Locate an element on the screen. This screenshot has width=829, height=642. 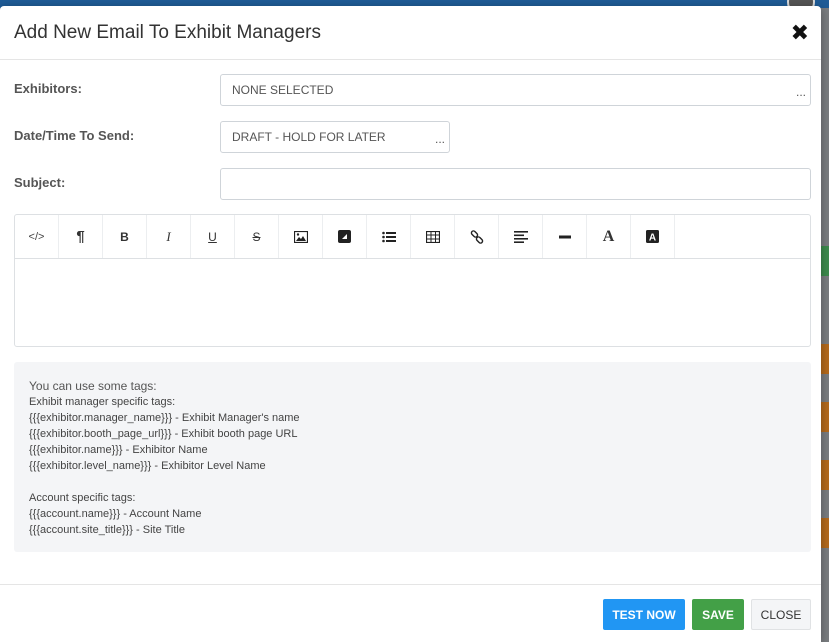
horizontal-rule-icon is located at coordinates (564, 236).